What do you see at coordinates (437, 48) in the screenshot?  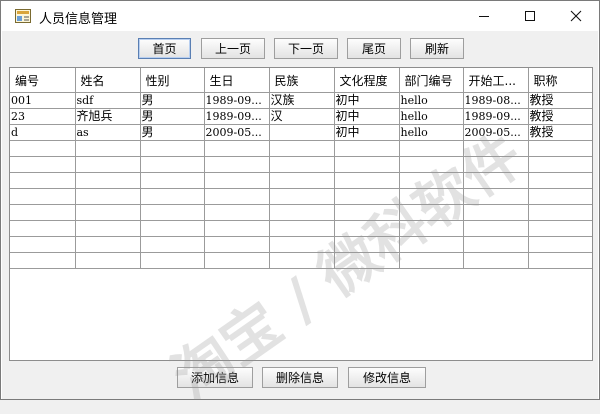 I see `refresh-button: 刷新` at bounding box center [437, 48].